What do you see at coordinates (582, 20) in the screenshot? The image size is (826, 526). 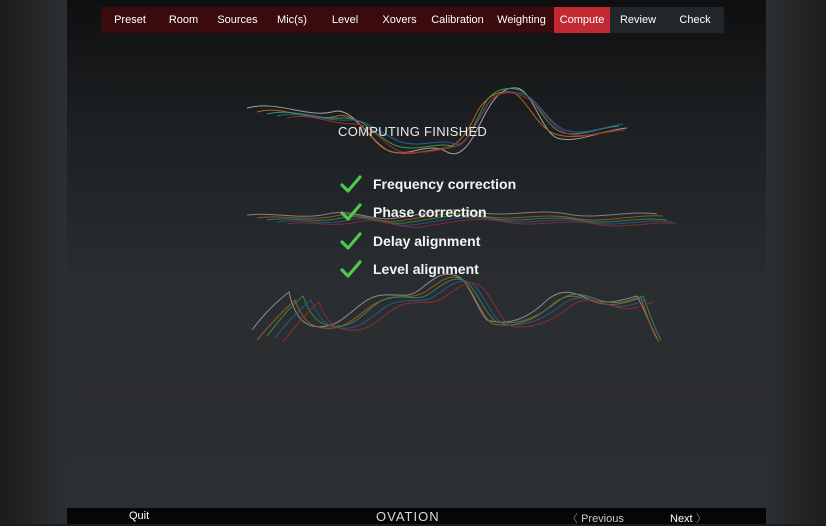 I see `tab-compute: Compute` at bounding box center [582, 20].